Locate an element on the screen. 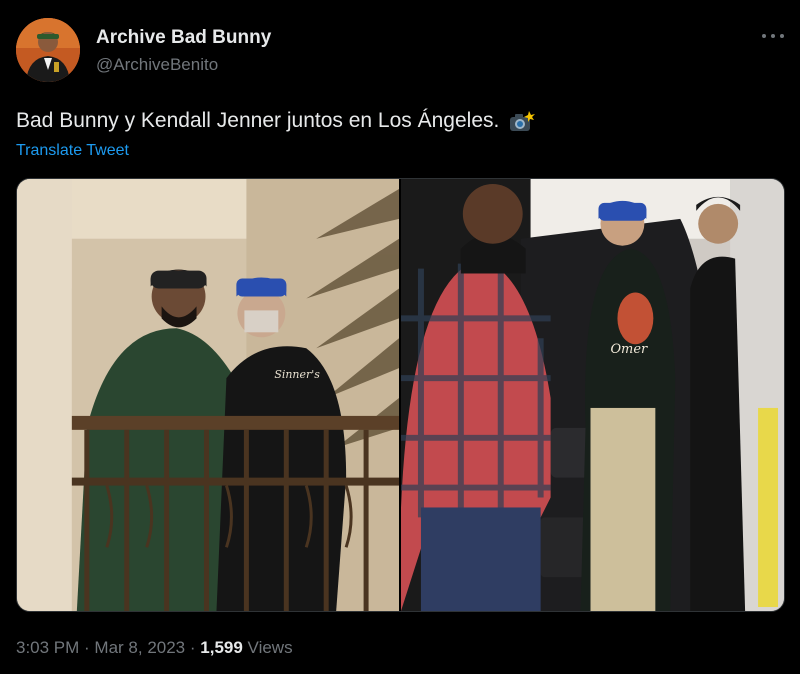  more-options-icon is located at coordinates (773, 36).